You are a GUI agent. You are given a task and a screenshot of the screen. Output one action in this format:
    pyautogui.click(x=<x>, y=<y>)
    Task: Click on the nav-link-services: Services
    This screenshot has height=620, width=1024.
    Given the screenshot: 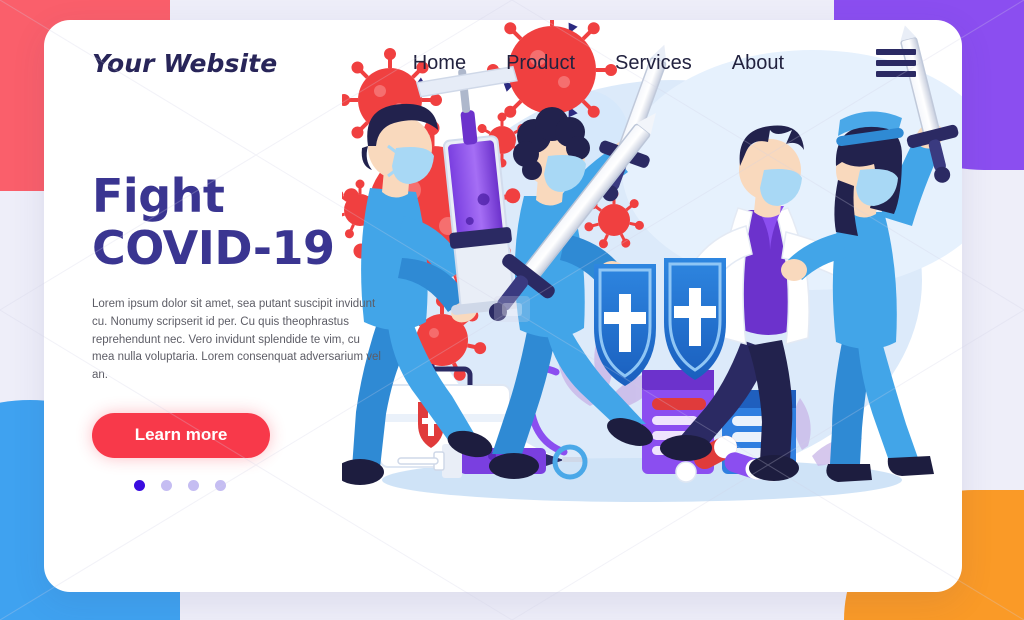 What is the action you would take?
    pyautogui.click(x=653, y=63)
    